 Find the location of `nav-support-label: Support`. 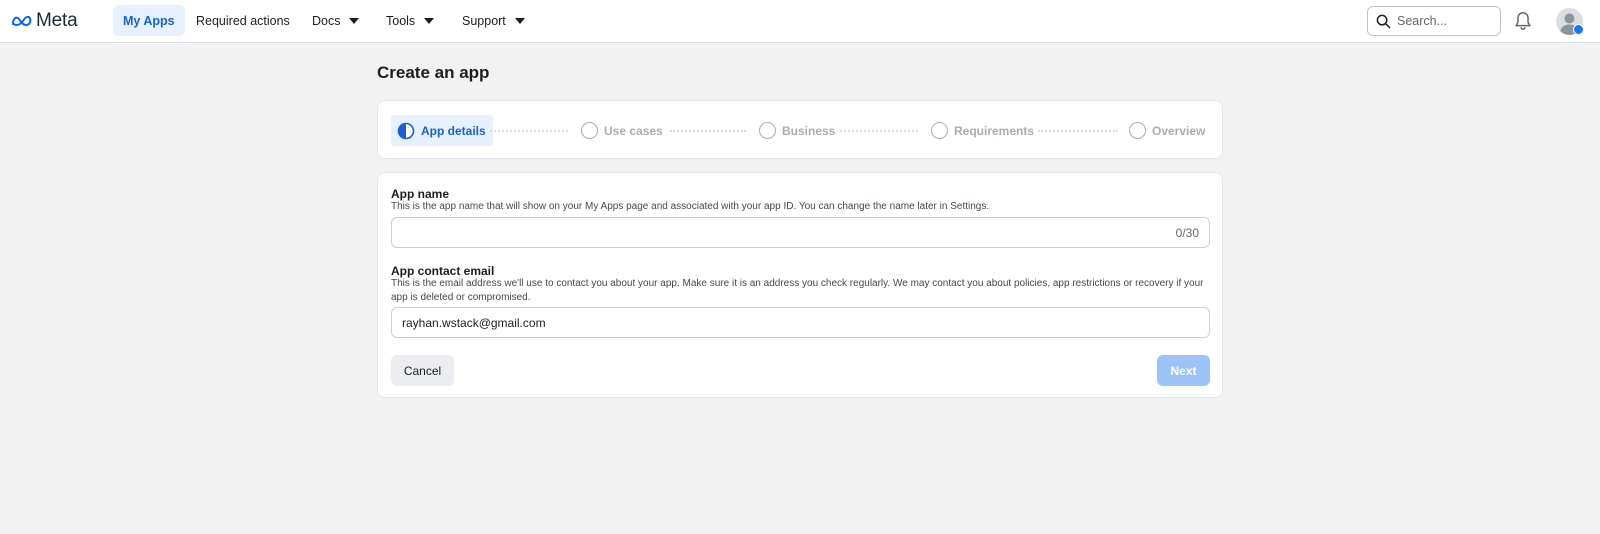

nav-support-label: Support is located at coordinates (484, 20).